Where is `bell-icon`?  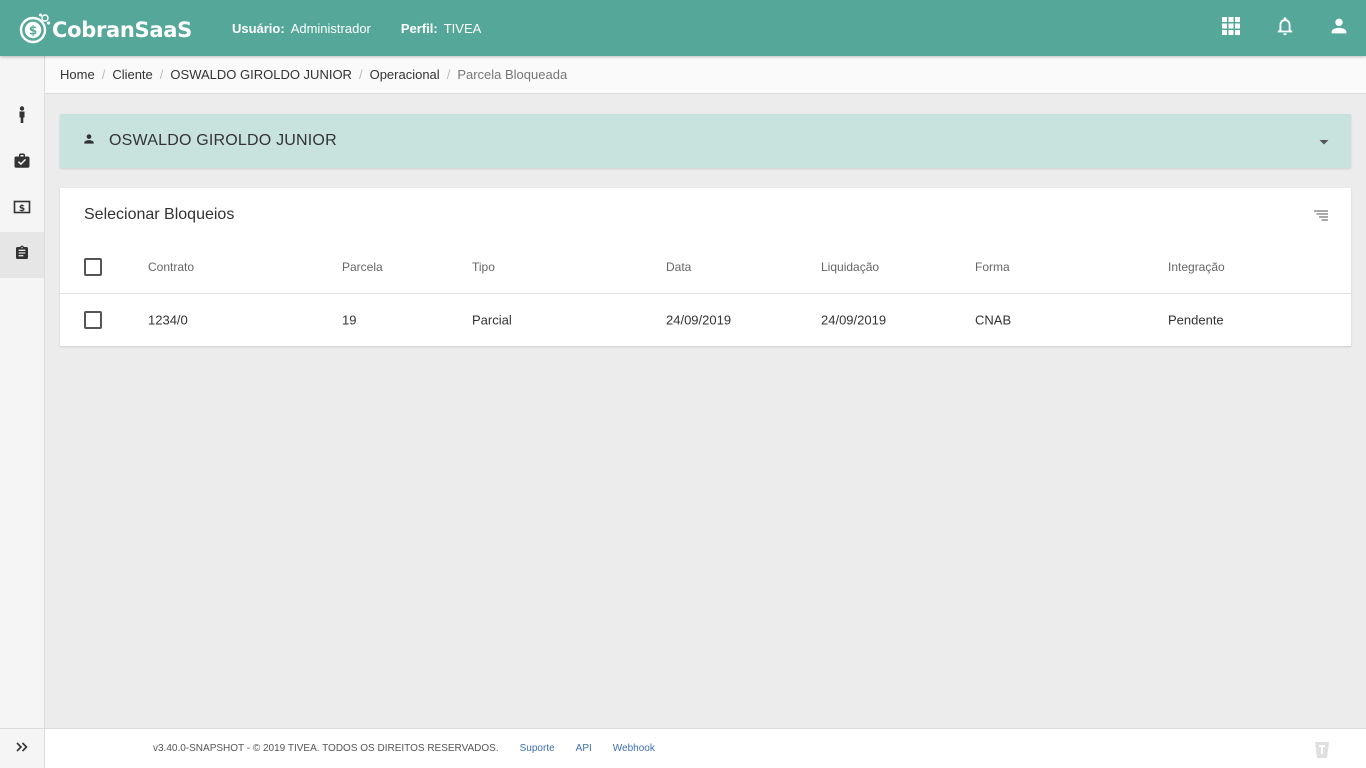
bell-icon is located at coordinates (1285, 28).